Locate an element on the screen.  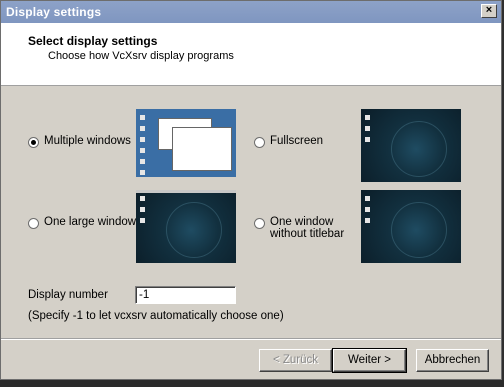
page-subtitle: Choose how VcXsrv display programs is located at coordinates (141, 56).